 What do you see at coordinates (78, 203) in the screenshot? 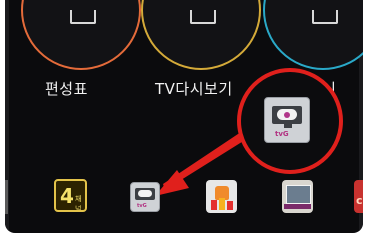
I see `channel-sub-label: 채널` at bounding box center [78, 203].